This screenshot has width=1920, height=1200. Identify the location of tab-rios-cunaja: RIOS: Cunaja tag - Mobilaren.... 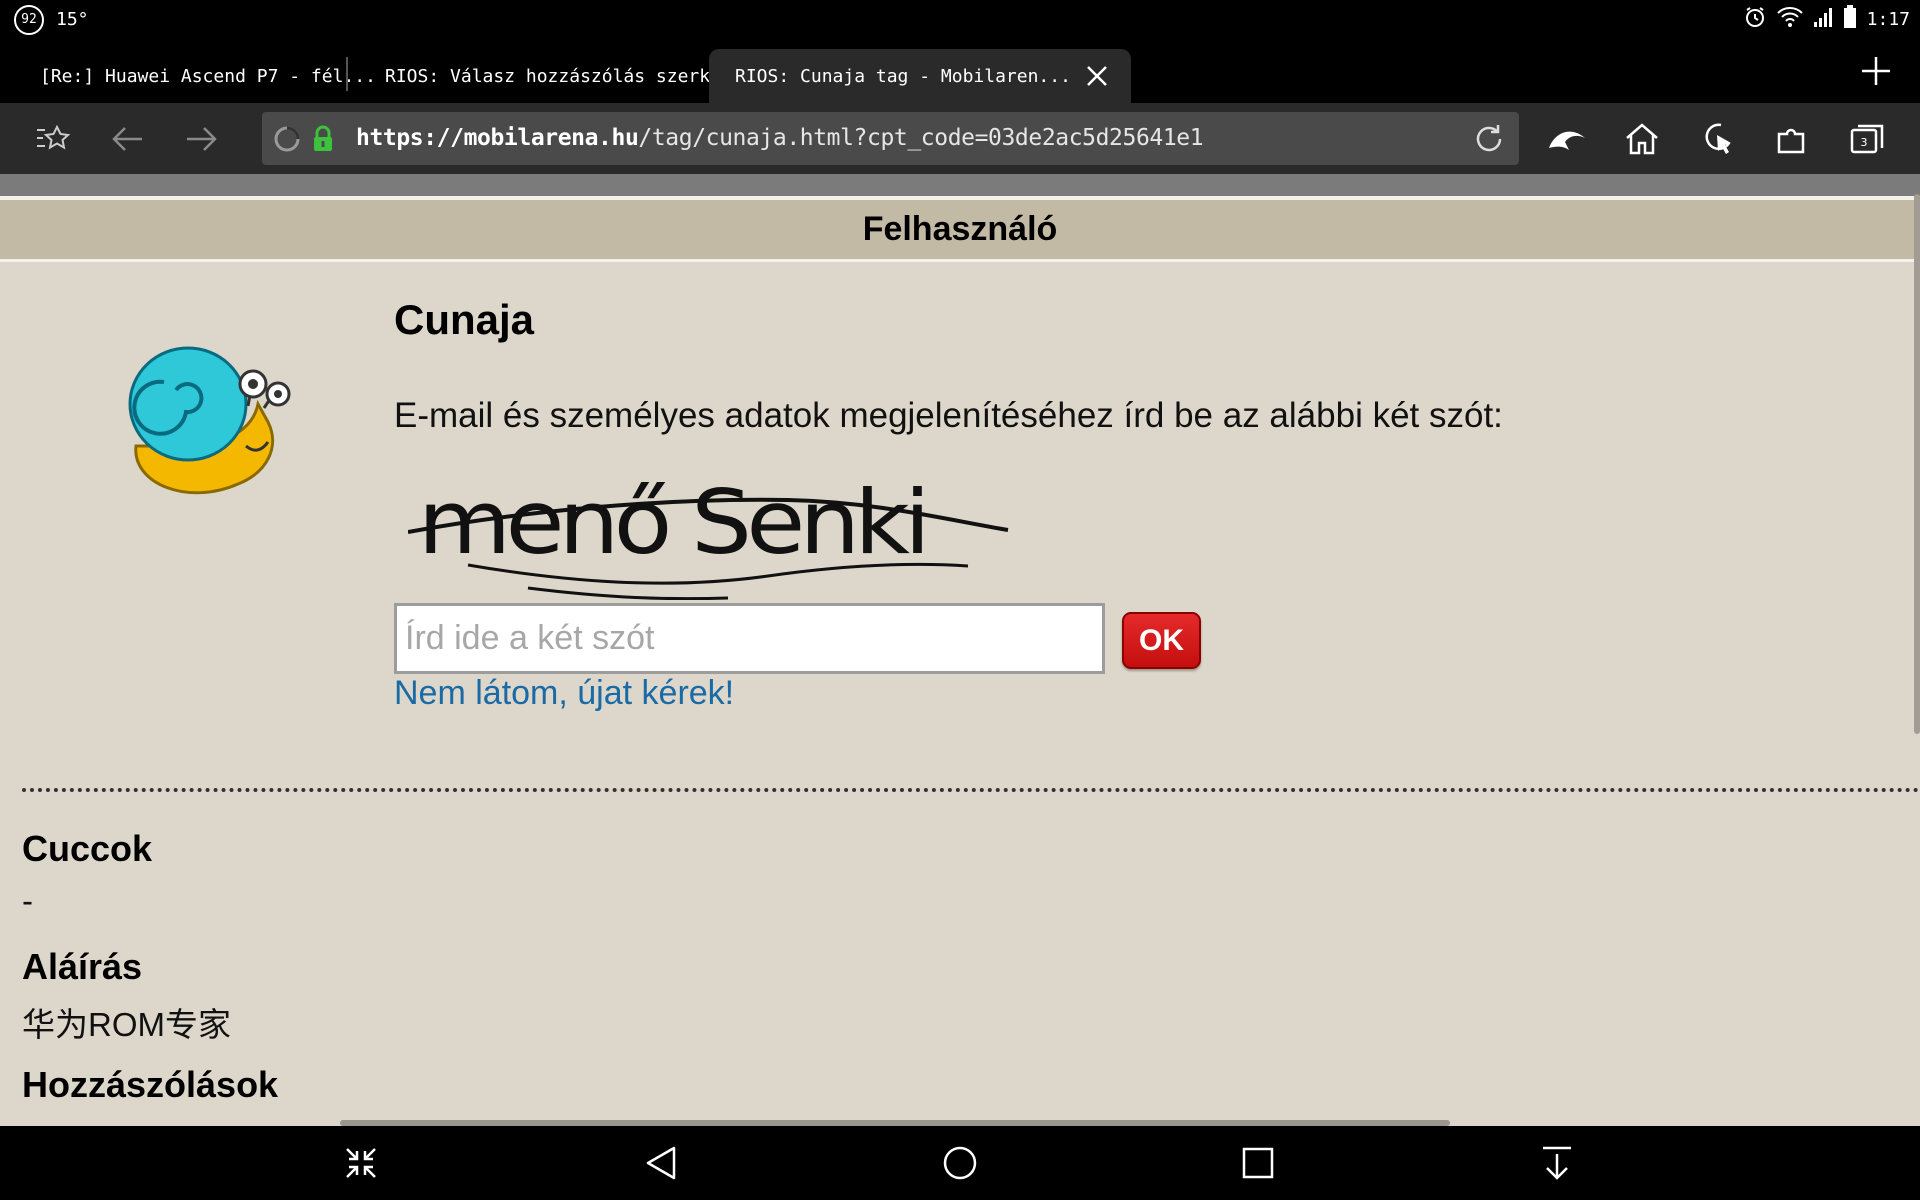
(920, 76).